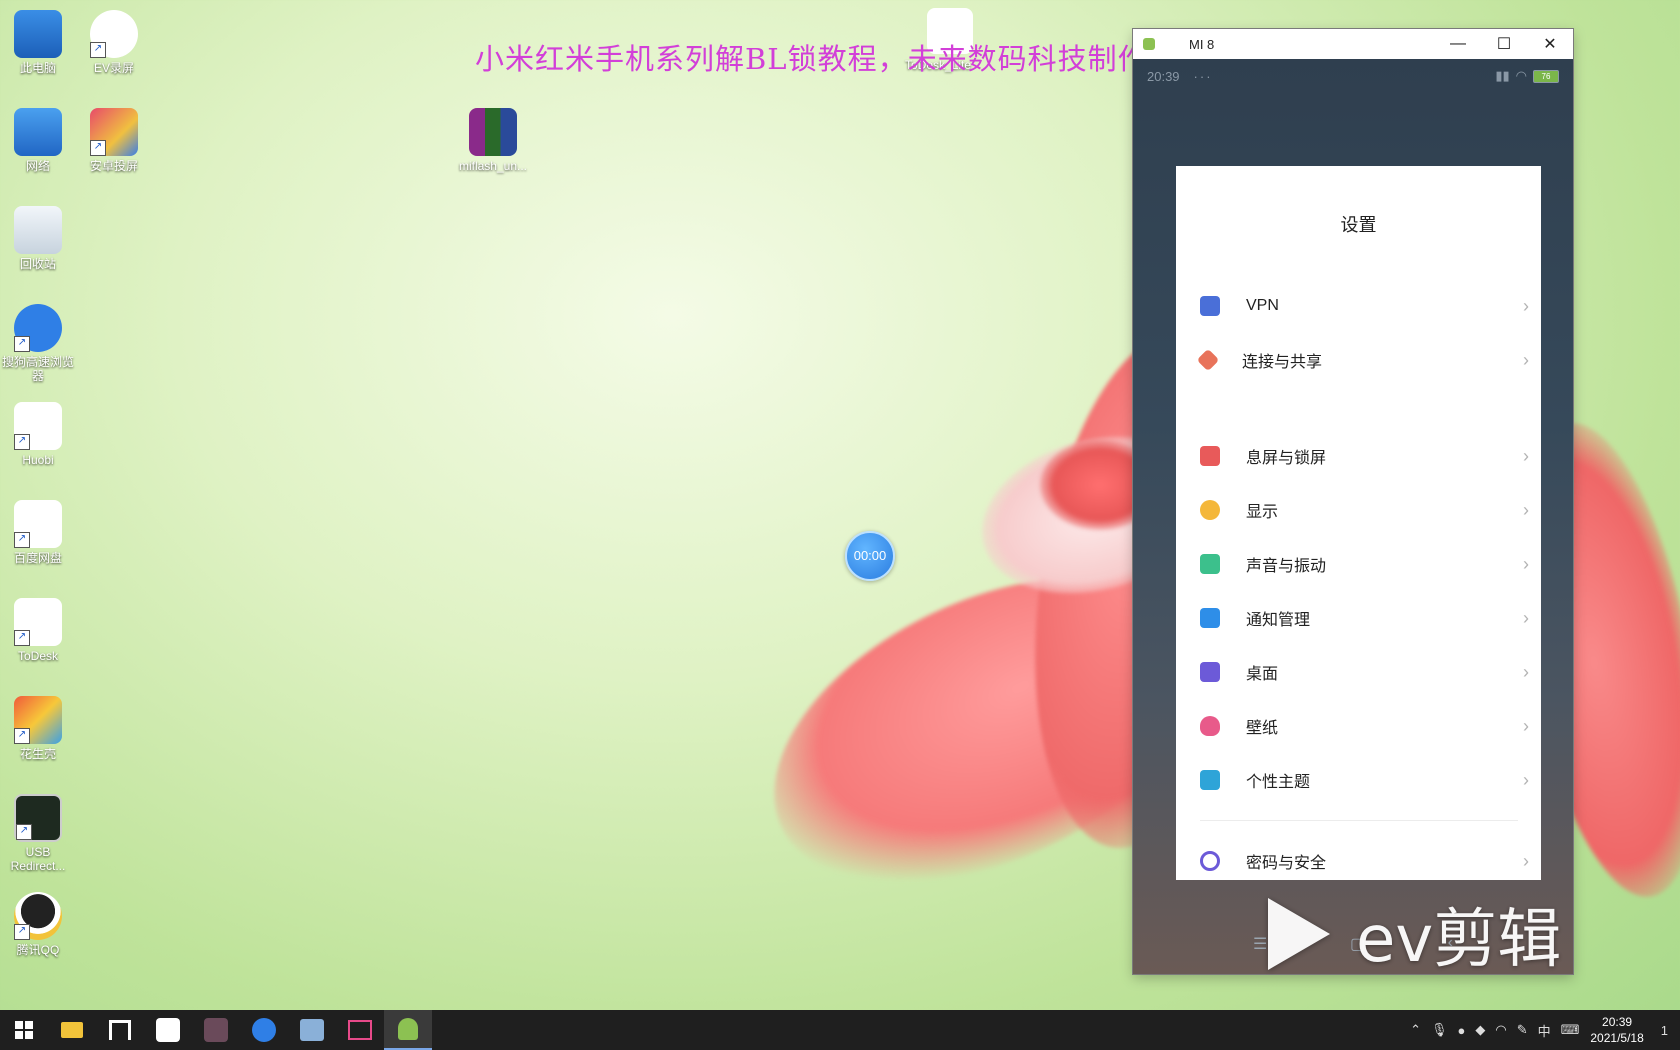 Image resolution: width=1680 pixels, height=1050 pixels. What do you see at coordinates (1358, 672) in the screenshot?
I see `settings-item-home-screen: 桌面 ›` at bounding box center [1358, 672].